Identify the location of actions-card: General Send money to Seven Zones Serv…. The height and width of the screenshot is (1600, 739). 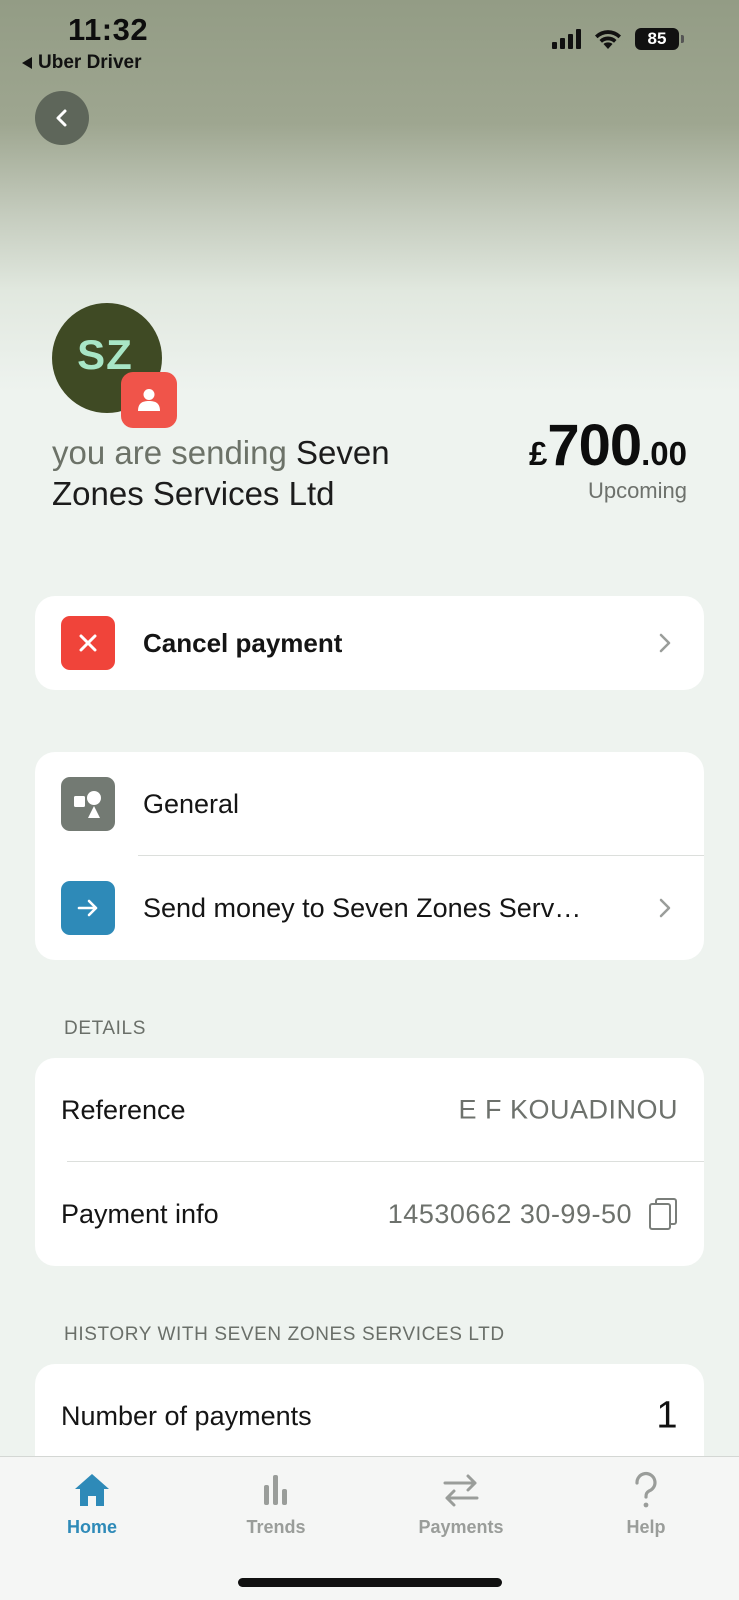
(369, 856).